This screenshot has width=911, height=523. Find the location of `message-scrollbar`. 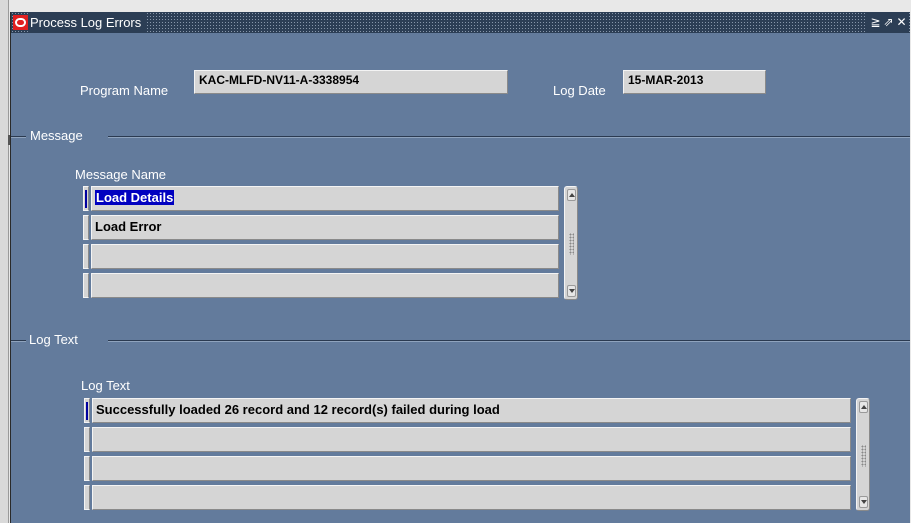

message-scrollbar is located at coordinates (571, 243).